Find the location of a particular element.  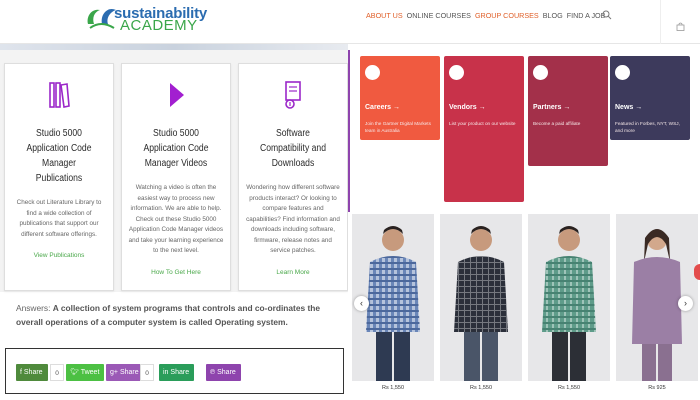

cart-area is located at coordinates (680, 22).